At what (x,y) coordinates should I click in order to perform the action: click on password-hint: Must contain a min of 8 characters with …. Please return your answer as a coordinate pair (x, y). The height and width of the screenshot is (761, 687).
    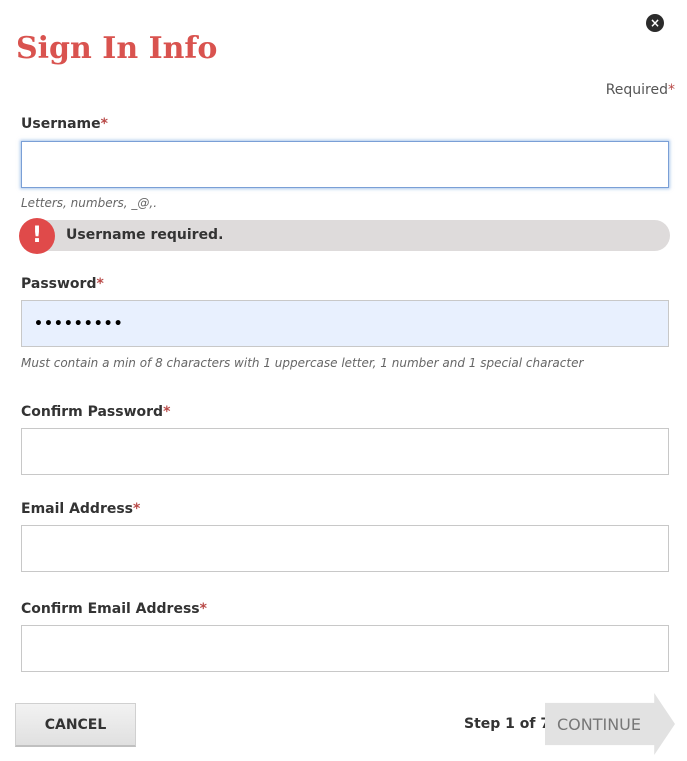
    Looking at the image, I should click on (302, 363).